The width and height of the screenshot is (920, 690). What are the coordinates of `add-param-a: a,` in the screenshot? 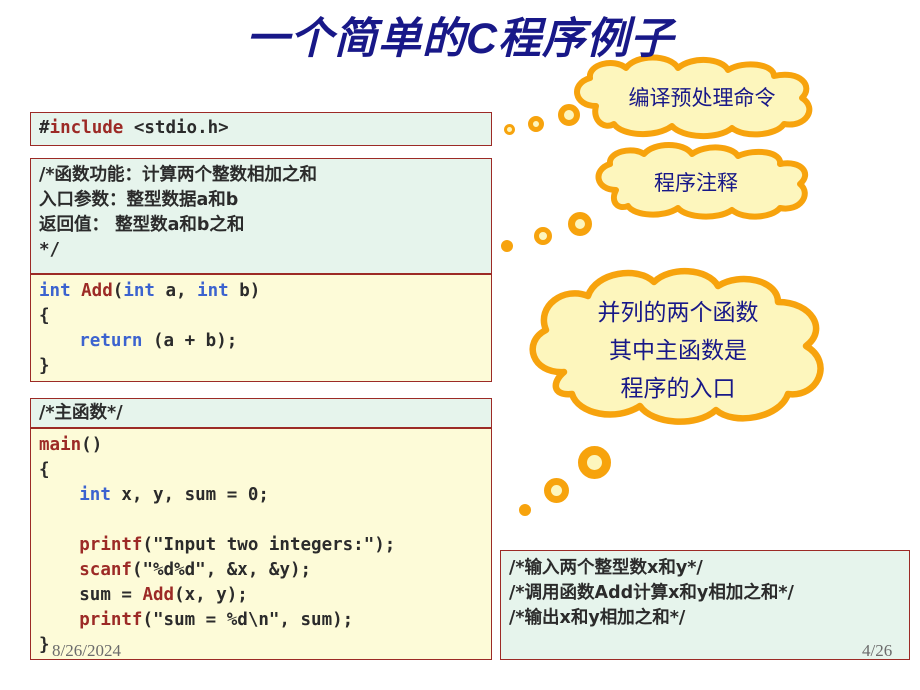 It's located at (176, 291).